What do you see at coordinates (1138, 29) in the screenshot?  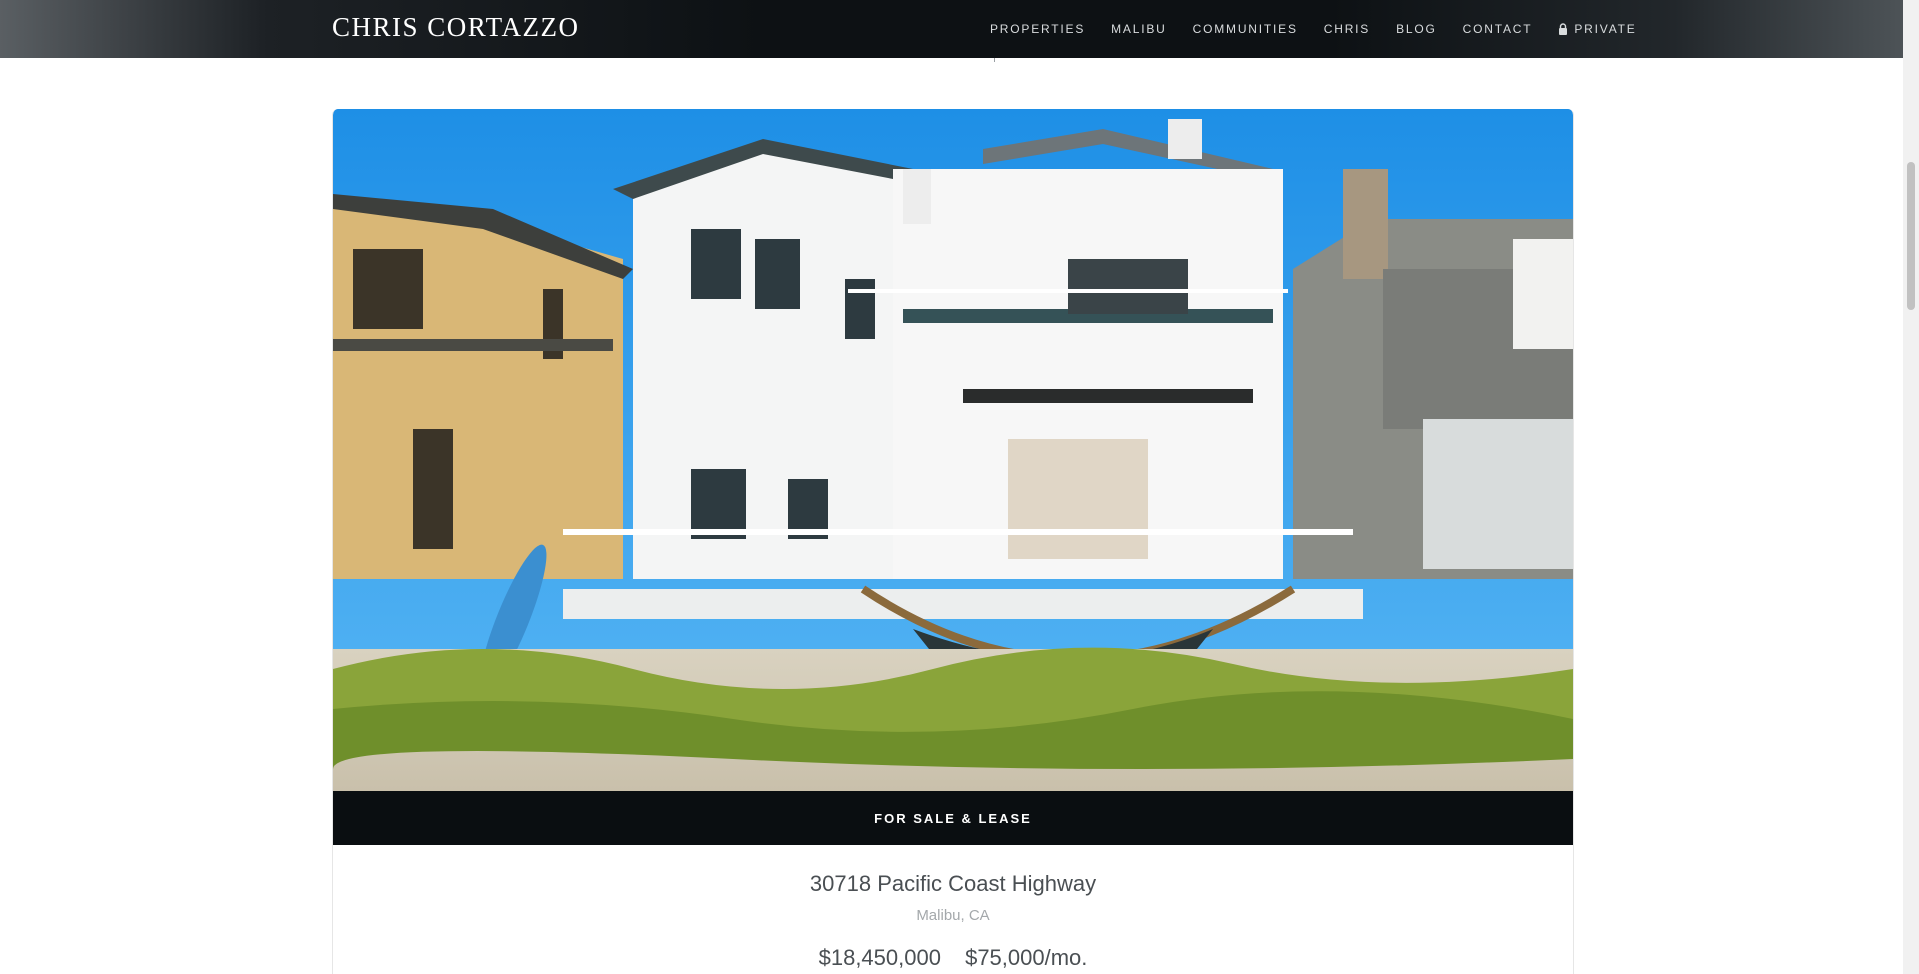 I see `nav-item-malibu: MALIBU` at bounding box center [1138, 29].